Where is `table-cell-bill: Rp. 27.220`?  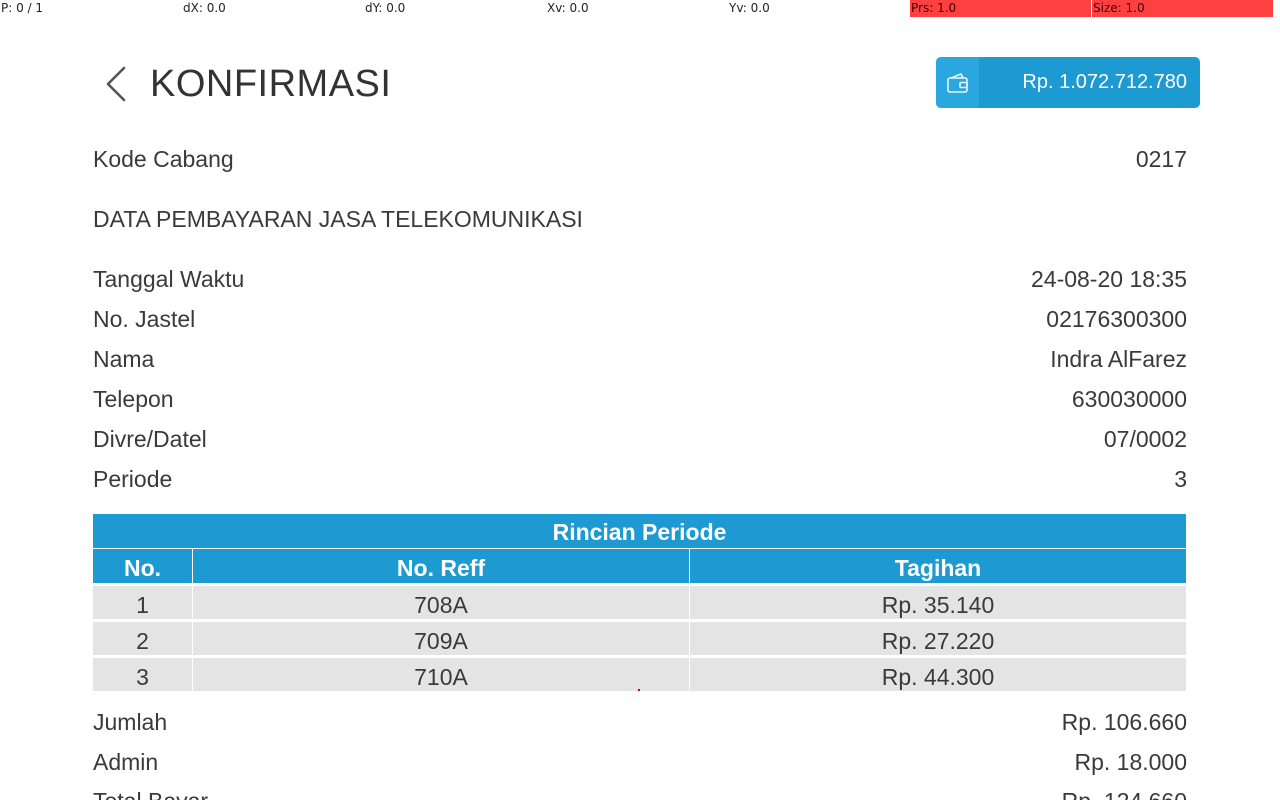
table-cell-bill: Rp. 27.220 is located at coordinates (938, 638).